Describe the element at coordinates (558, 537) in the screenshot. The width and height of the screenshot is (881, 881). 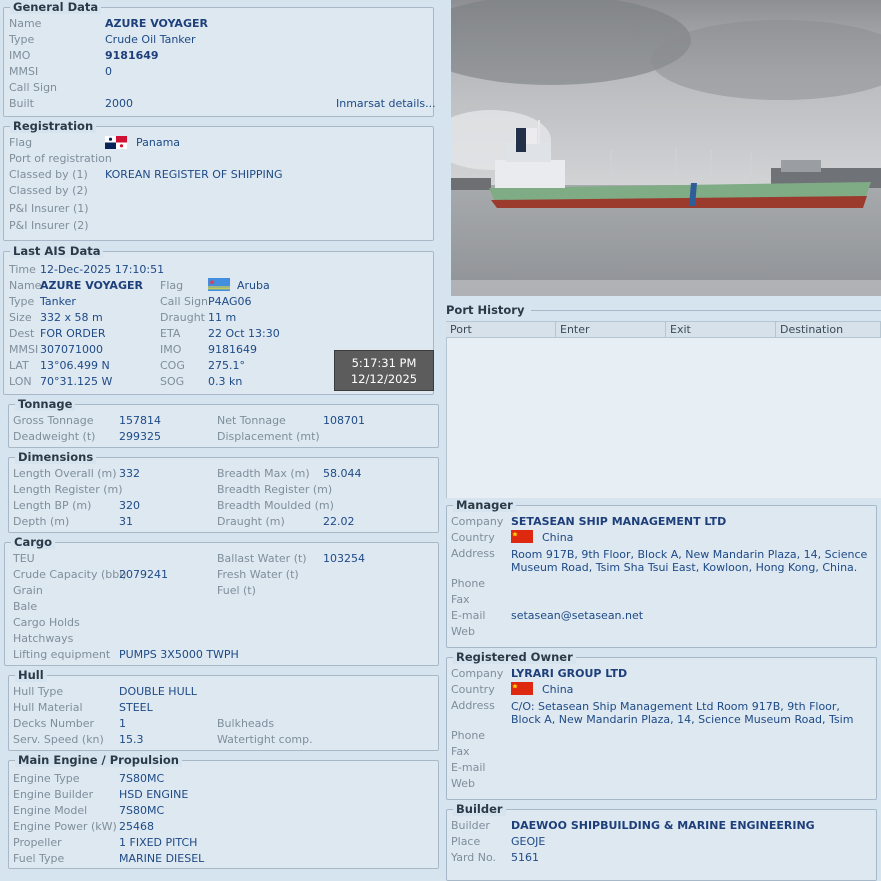
I see `manager-country-value: China` at that location.